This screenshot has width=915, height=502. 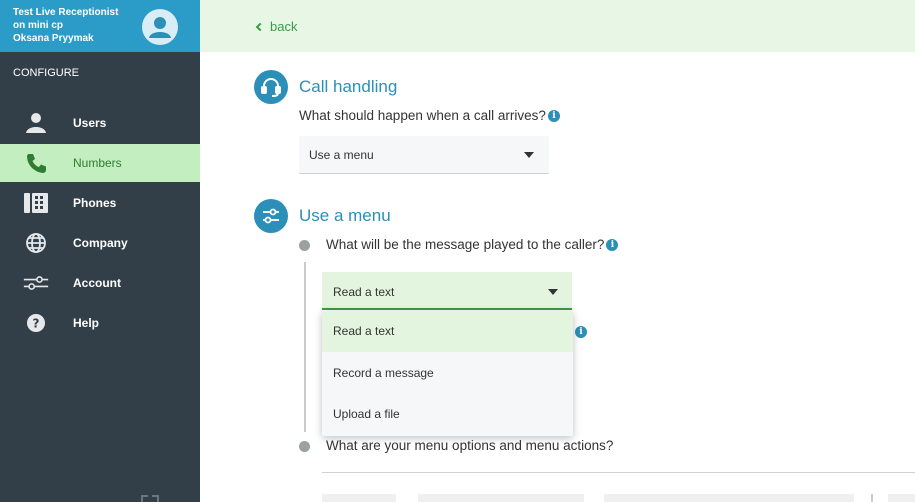 What do you see at coordinates (271, 87) in the screenshot?
I see `headset-icon` at bounding box center [271, 87].